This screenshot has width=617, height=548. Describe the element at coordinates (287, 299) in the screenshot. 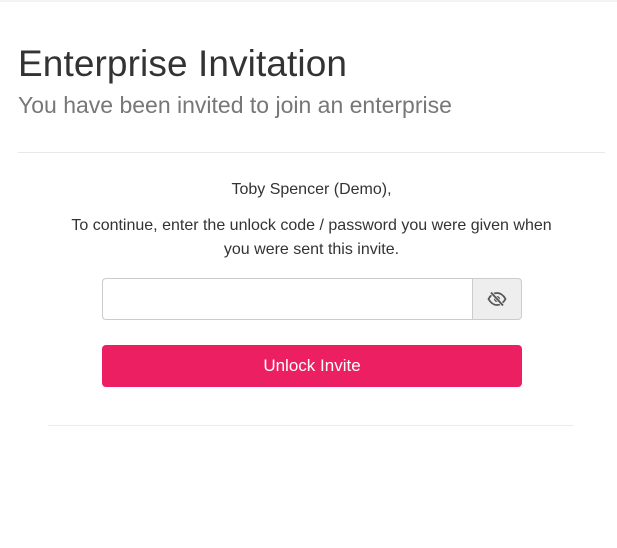

I see `unlock-code-input` at that location.